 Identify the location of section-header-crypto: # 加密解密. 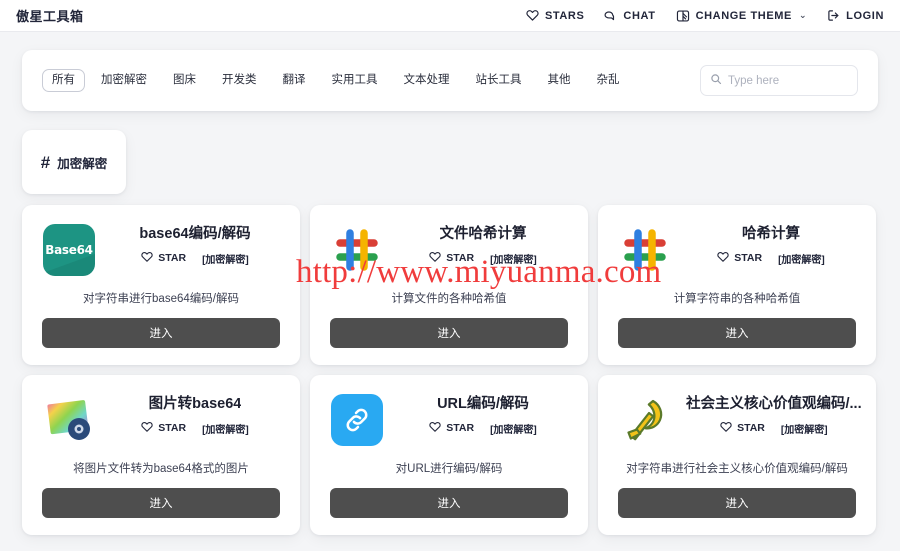
(74, 162).